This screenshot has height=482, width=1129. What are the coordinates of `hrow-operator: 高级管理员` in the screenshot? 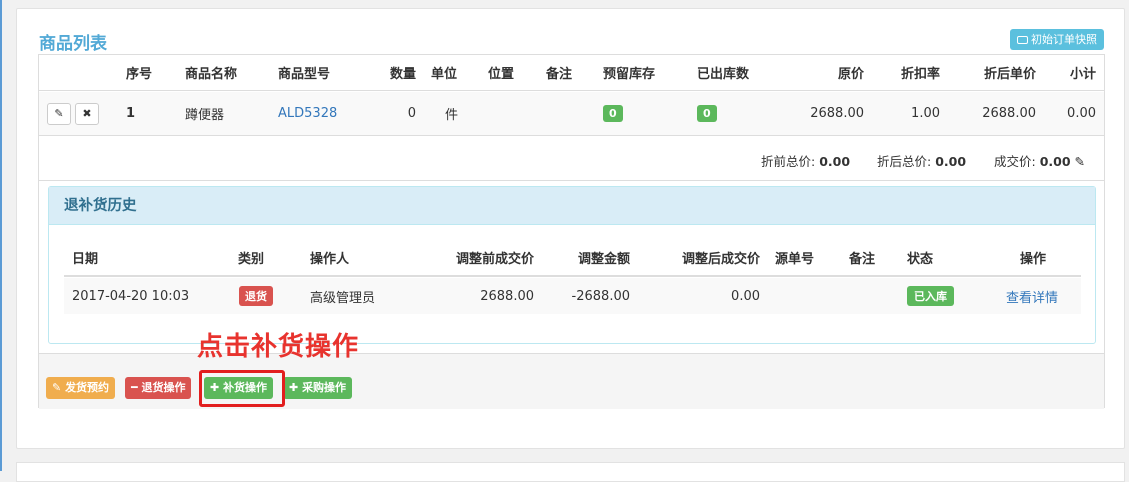 It's located at (343, 298).